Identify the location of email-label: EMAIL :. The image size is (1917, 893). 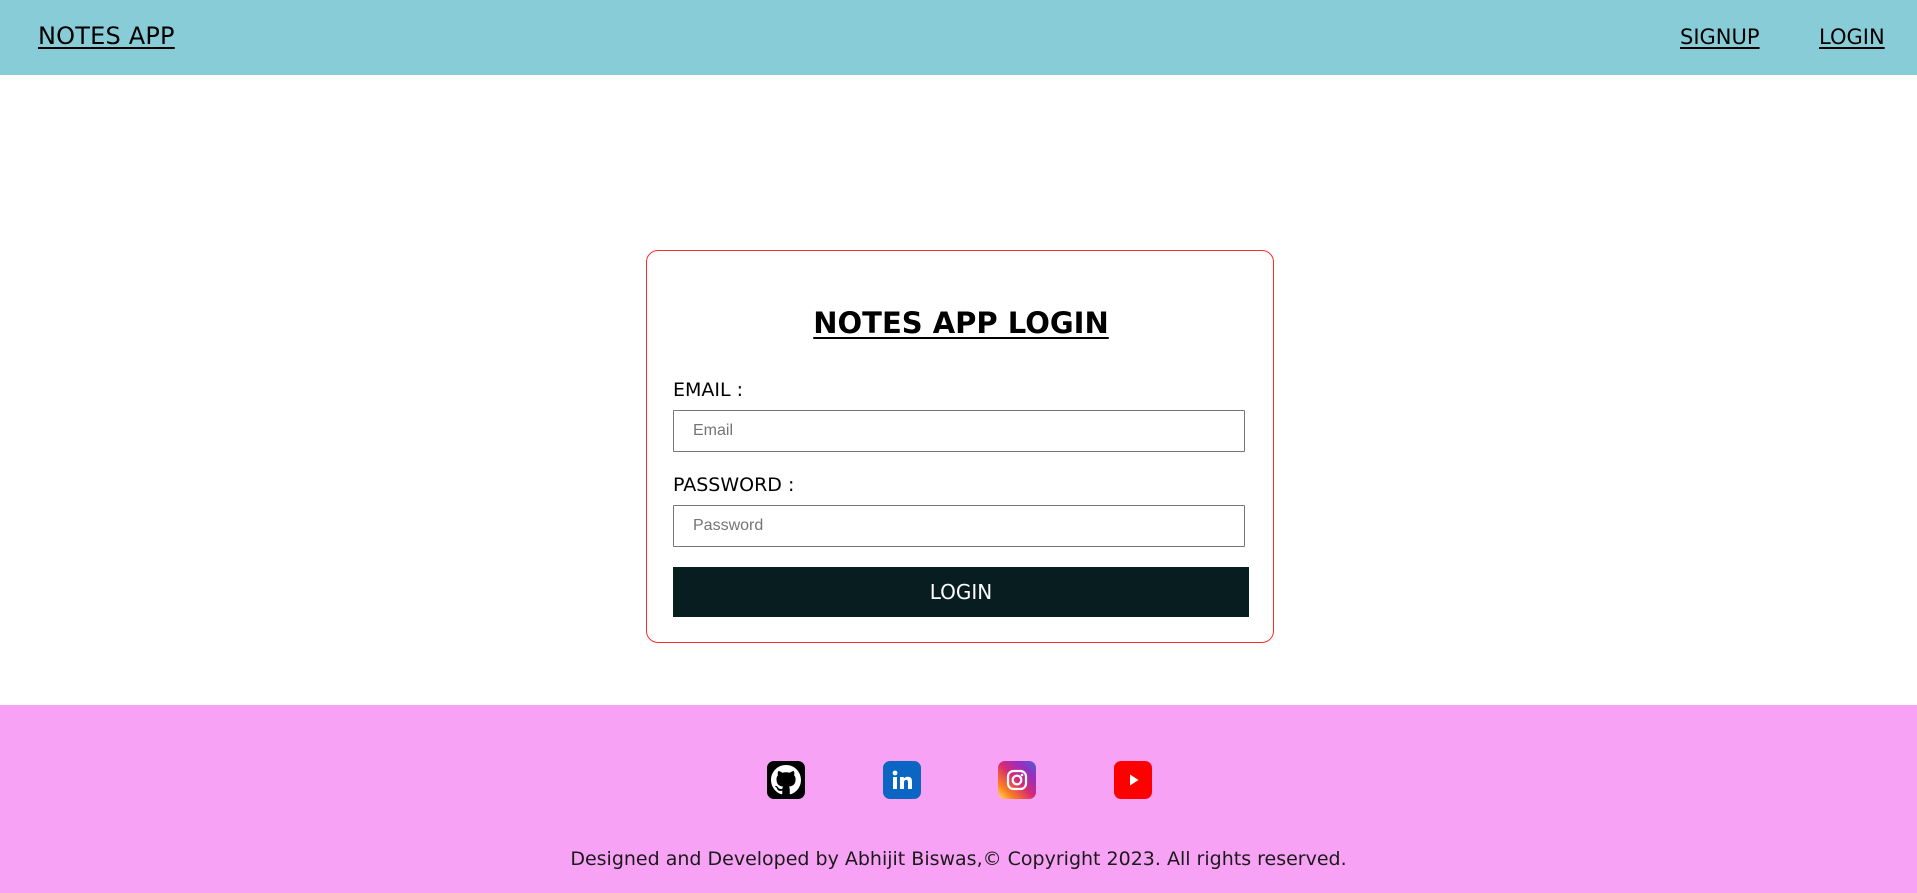
(708, 390).